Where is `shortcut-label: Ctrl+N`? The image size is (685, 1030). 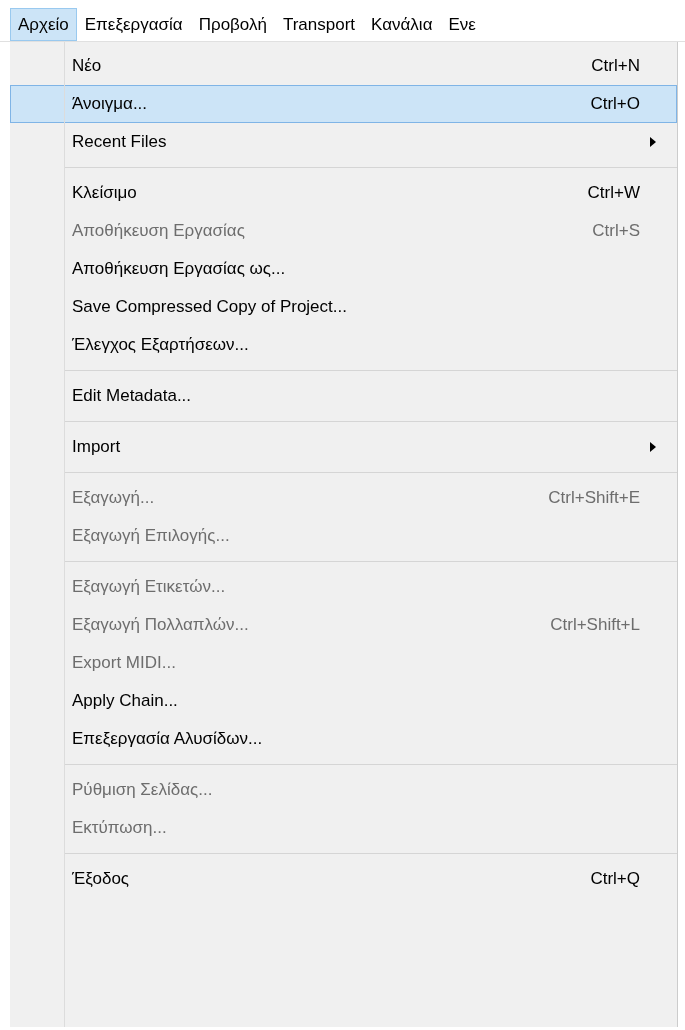
shortcut-label: Ctrl+N is located at coordinates (615, 66).